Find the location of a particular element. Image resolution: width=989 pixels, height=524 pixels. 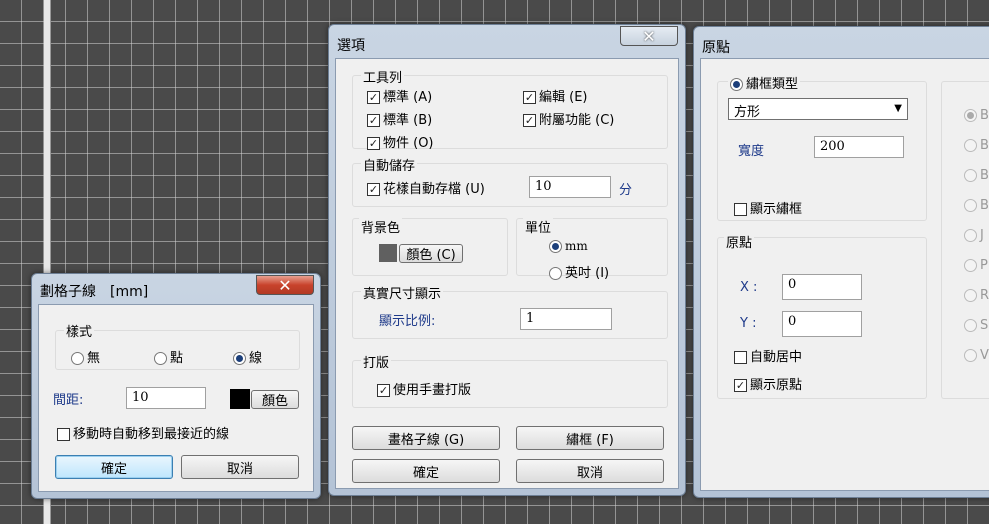

cut-radio-9-label: V is located at coordinates (984, 355).